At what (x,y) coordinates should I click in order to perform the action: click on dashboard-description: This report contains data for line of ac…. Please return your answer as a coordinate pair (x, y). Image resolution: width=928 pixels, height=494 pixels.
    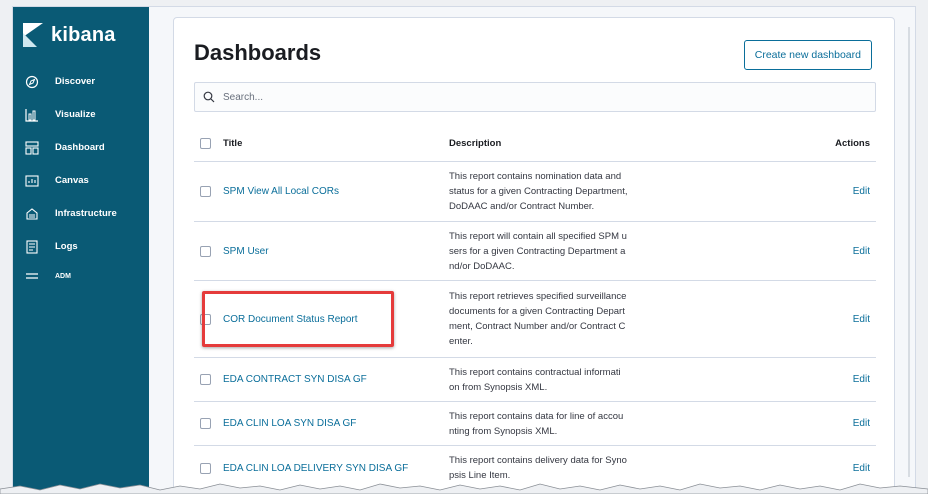
    Looking at the image, I should click on (562, 424).